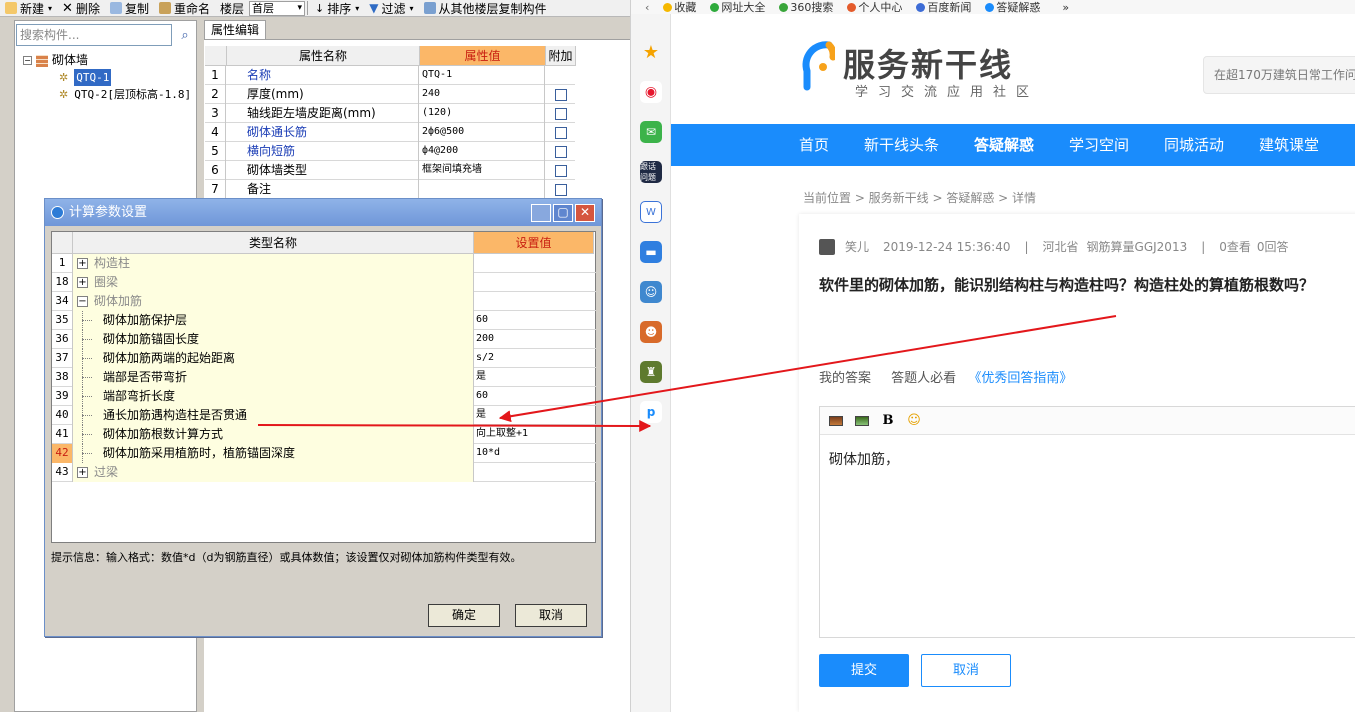  What do you see at coordinates (551, 615) in the screenshot?
I see `cancel-button: 取消` at bounding box center [551, 615].